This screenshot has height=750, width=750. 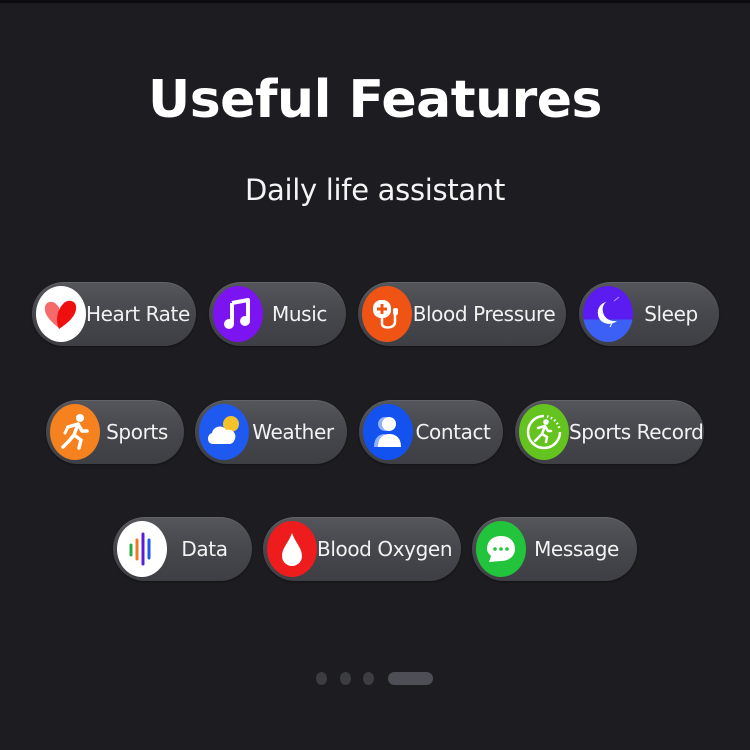 I want to click on feature-label: Music, so click(x=299, y=314).